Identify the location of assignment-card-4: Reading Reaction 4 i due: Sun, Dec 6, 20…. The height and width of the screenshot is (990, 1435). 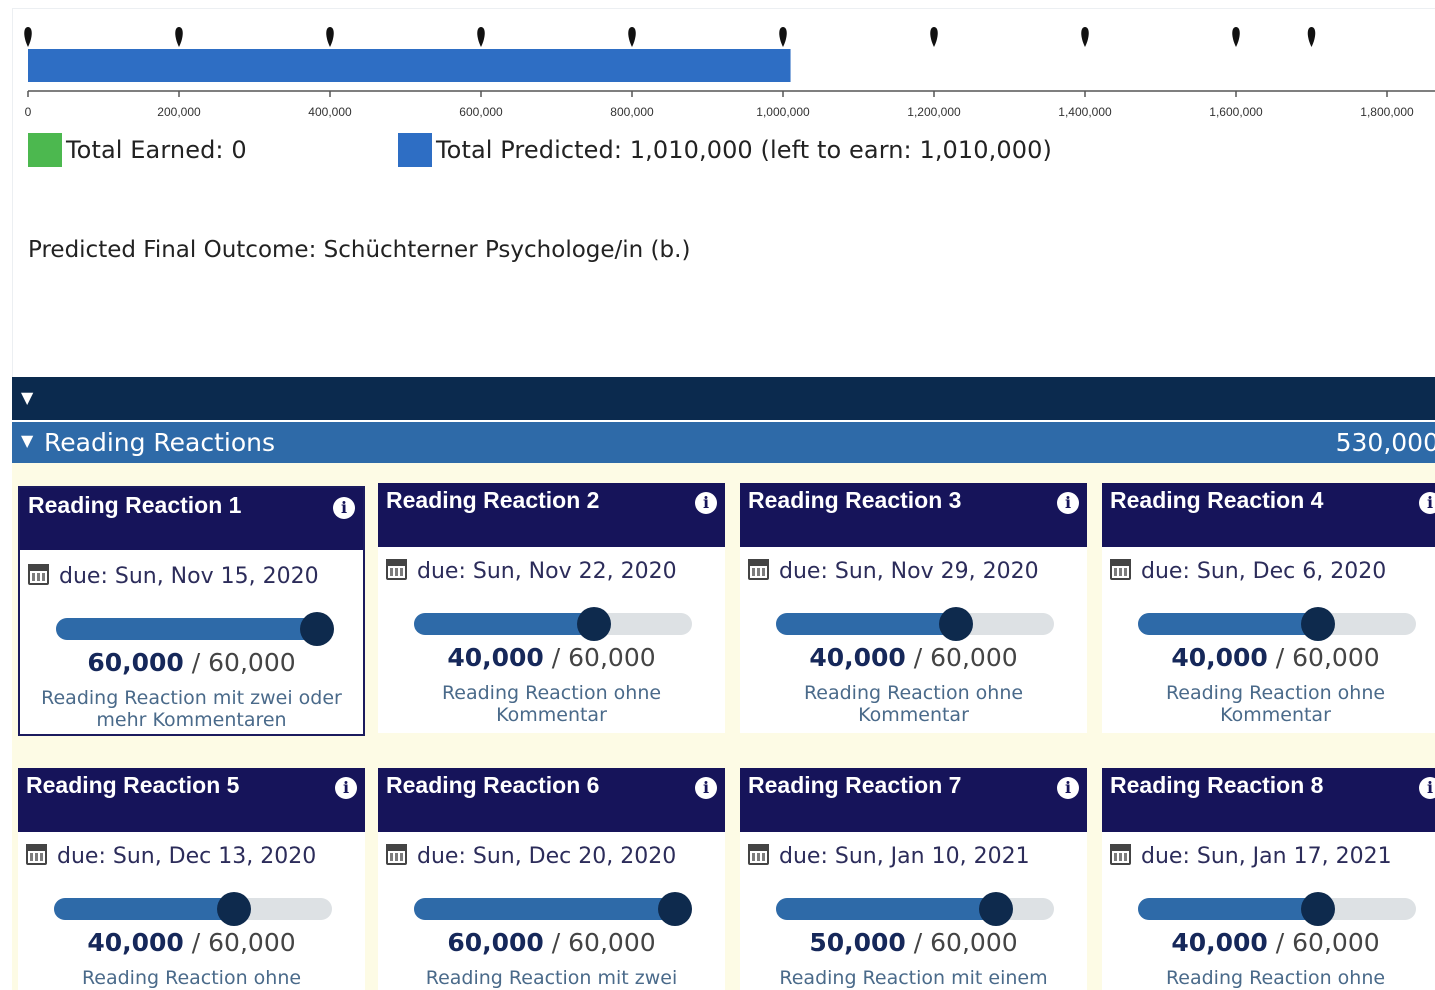
(1268, 608).